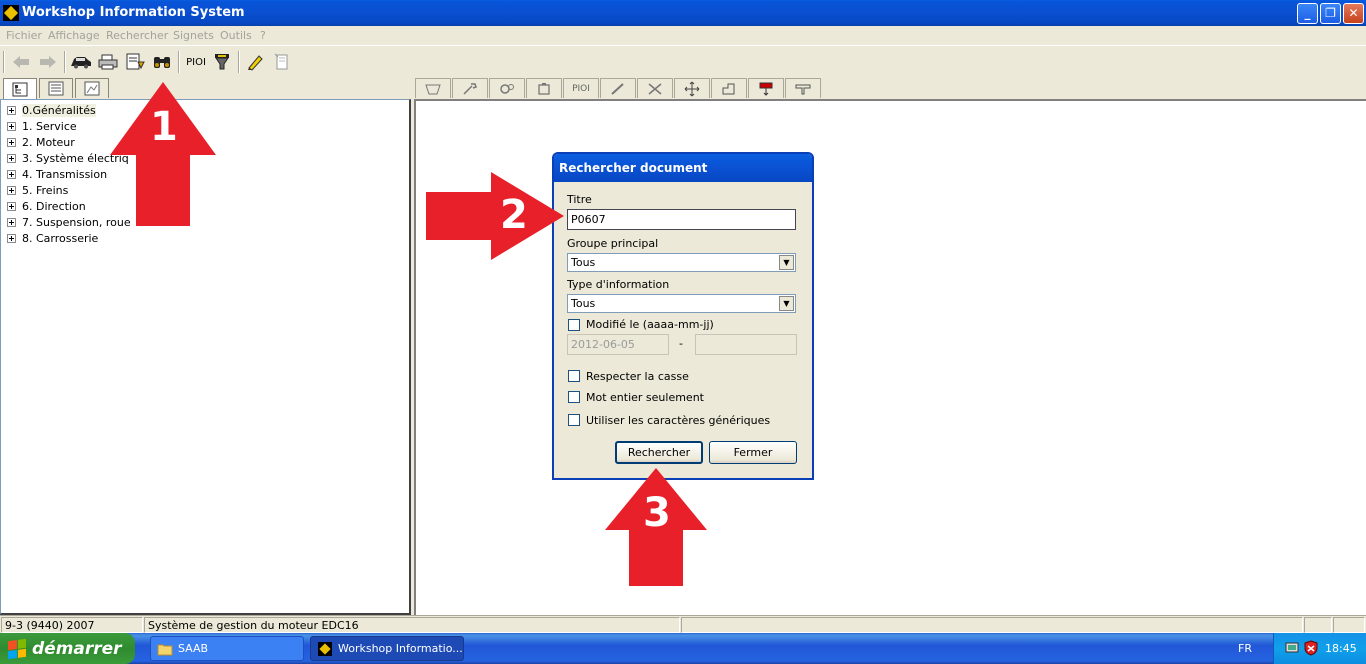 The height and width of the screenshot is (664, 1366). What do you see at coordinates (659, 452) in the screenshot?
I see `rechercher-button: Rechercher` at bounding box center [659, 452].